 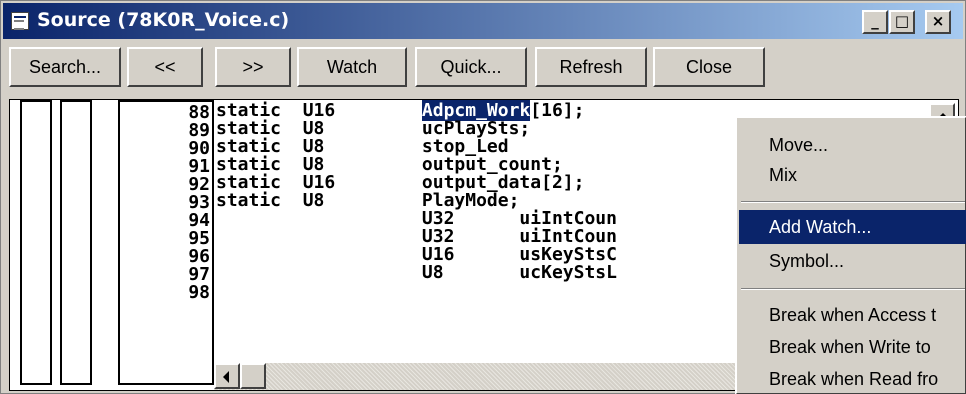 I want to click on watch-button: Watch, so click(x=352, y=67).